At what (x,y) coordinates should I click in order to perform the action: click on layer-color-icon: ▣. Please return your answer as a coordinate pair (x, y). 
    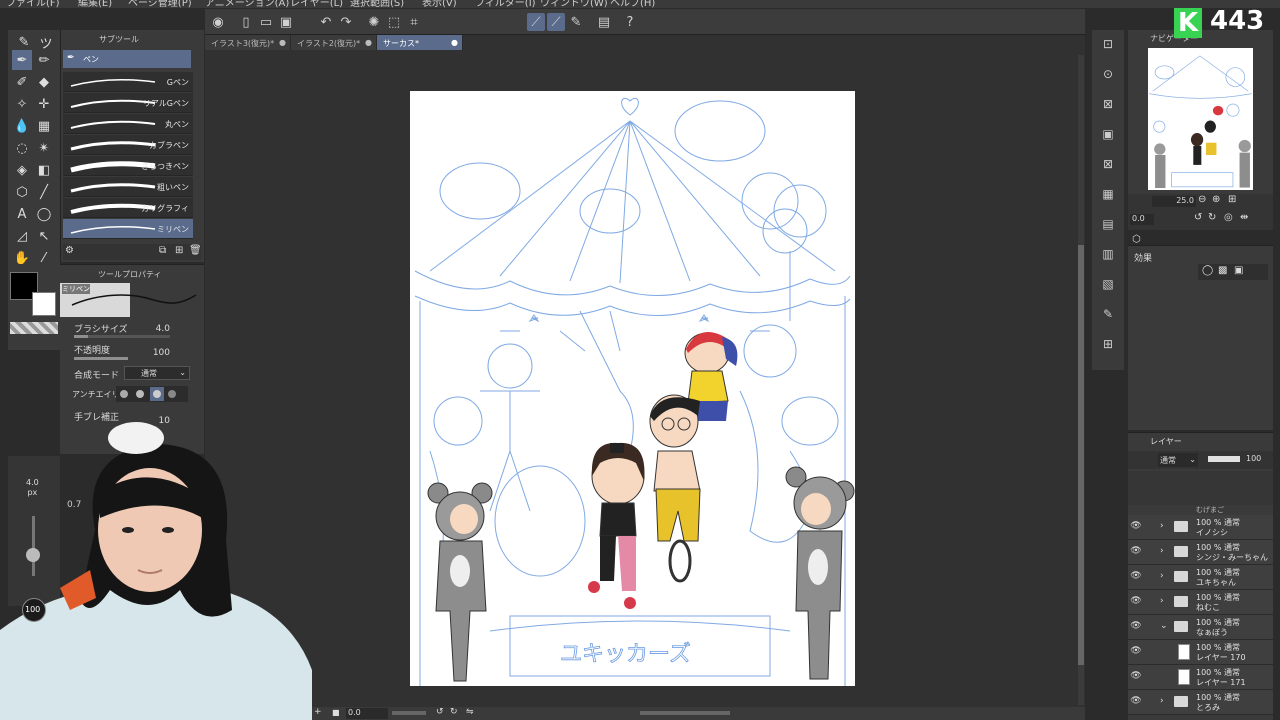
    Looking at the image, I should click on (1238, 270).